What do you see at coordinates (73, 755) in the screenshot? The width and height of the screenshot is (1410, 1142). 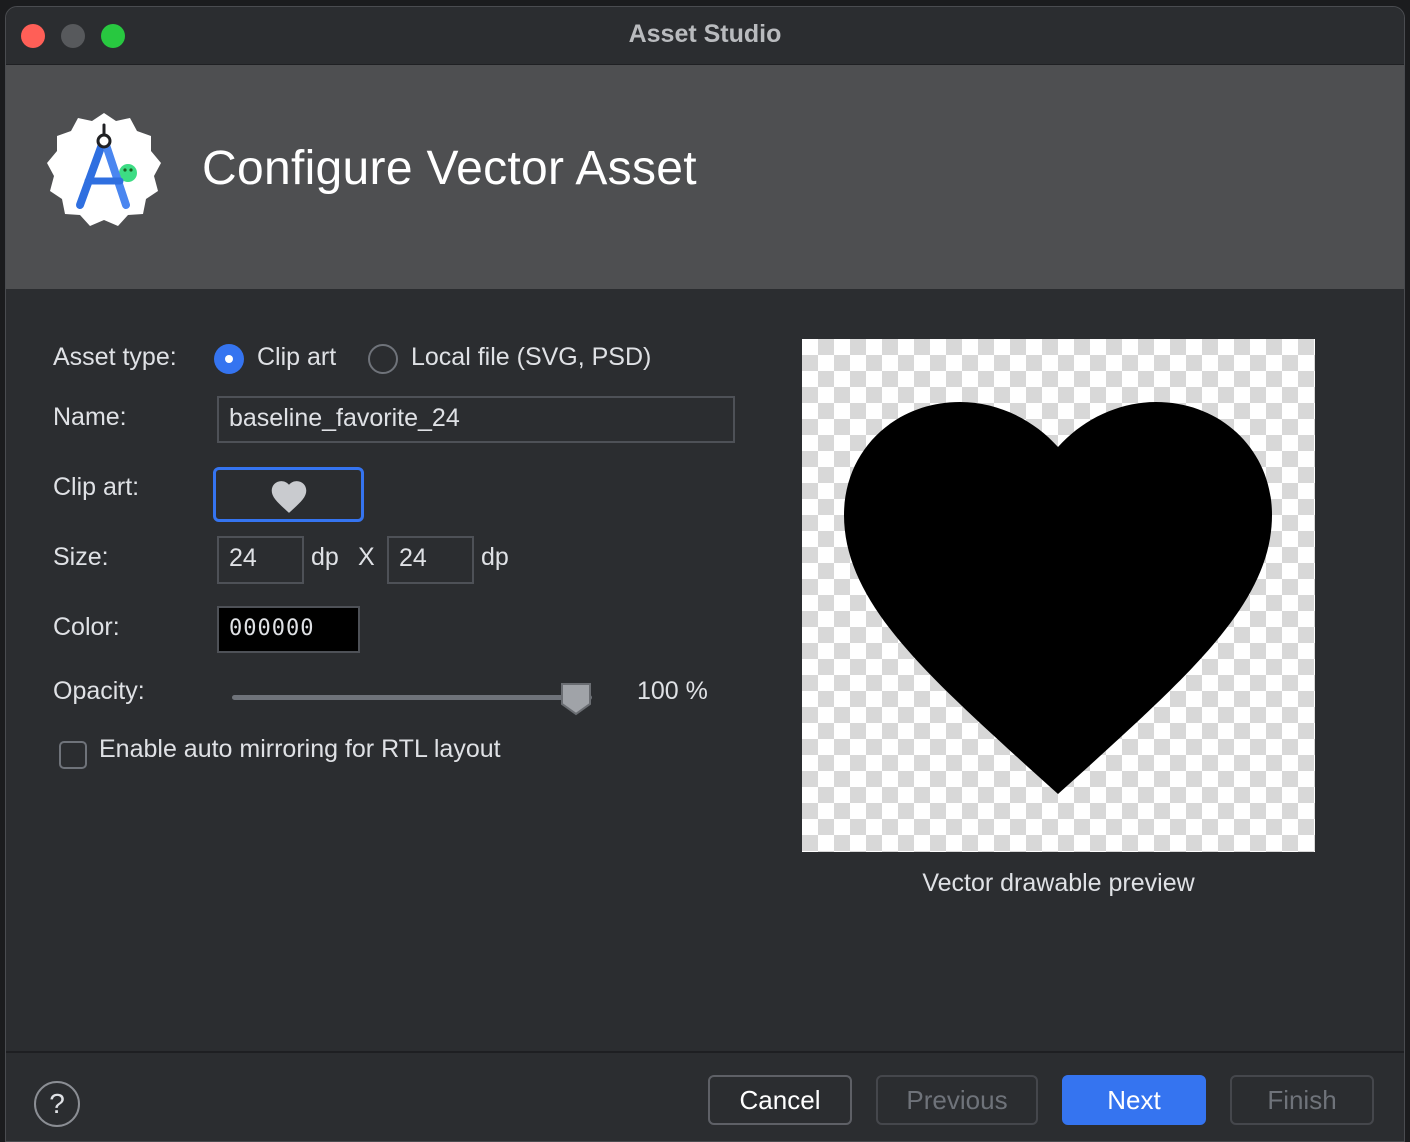 I see `rtl-mirroring-checkbox` at bounding box center [73, 755].